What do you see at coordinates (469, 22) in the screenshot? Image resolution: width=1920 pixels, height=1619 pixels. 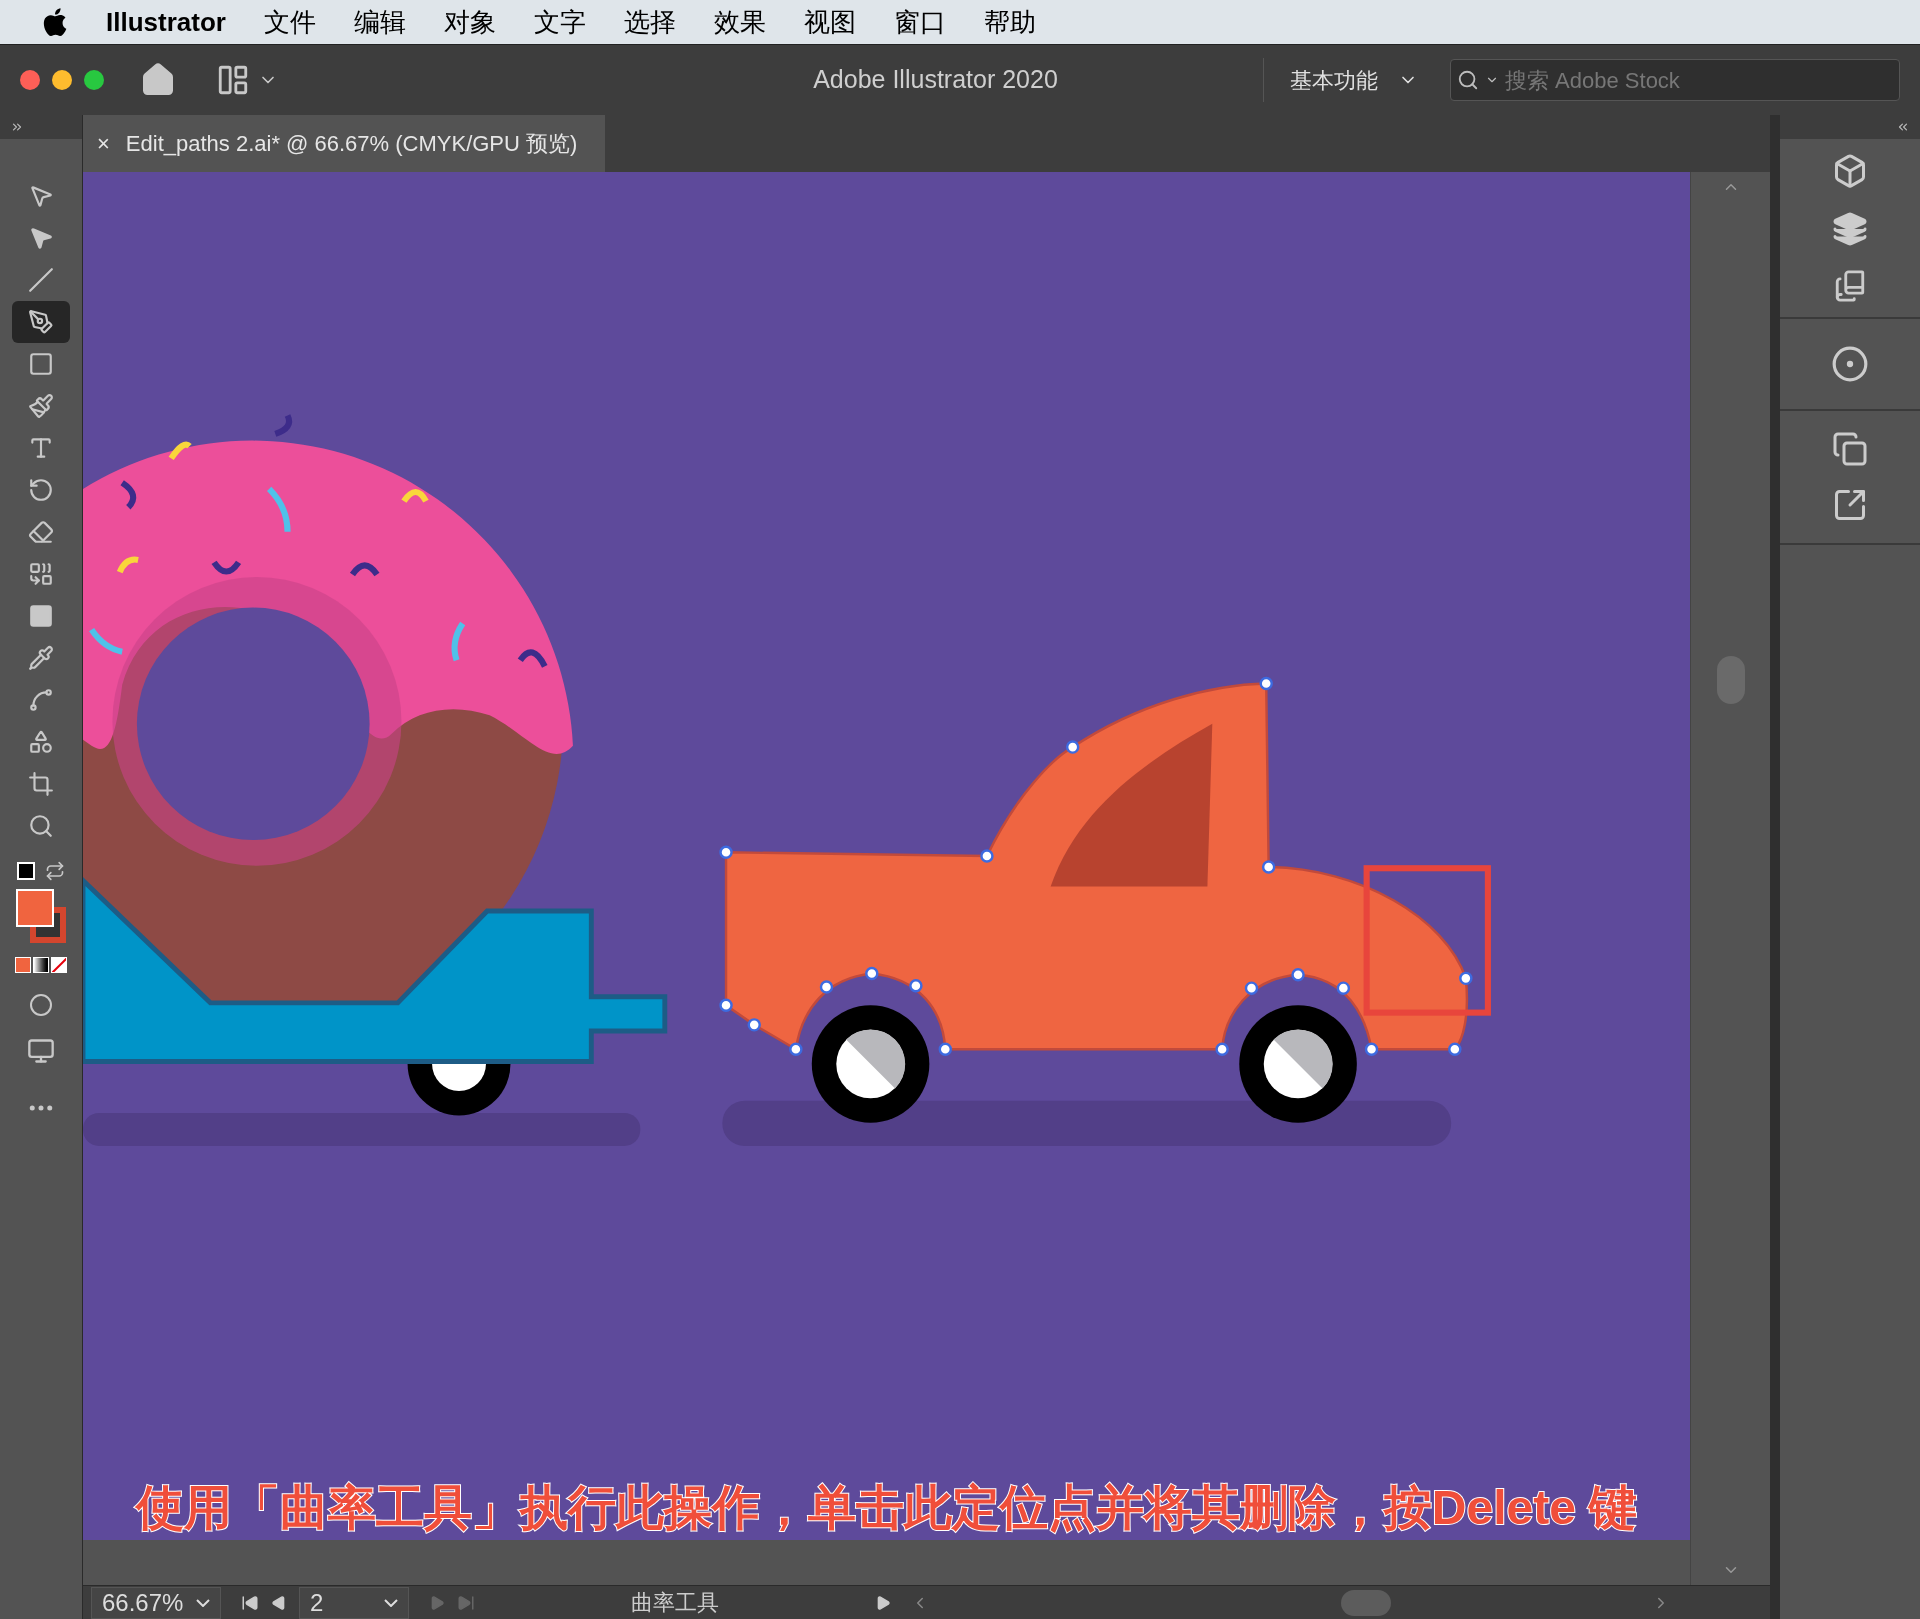 I see `menu-item: 对象` at bounding box center [469, 22].